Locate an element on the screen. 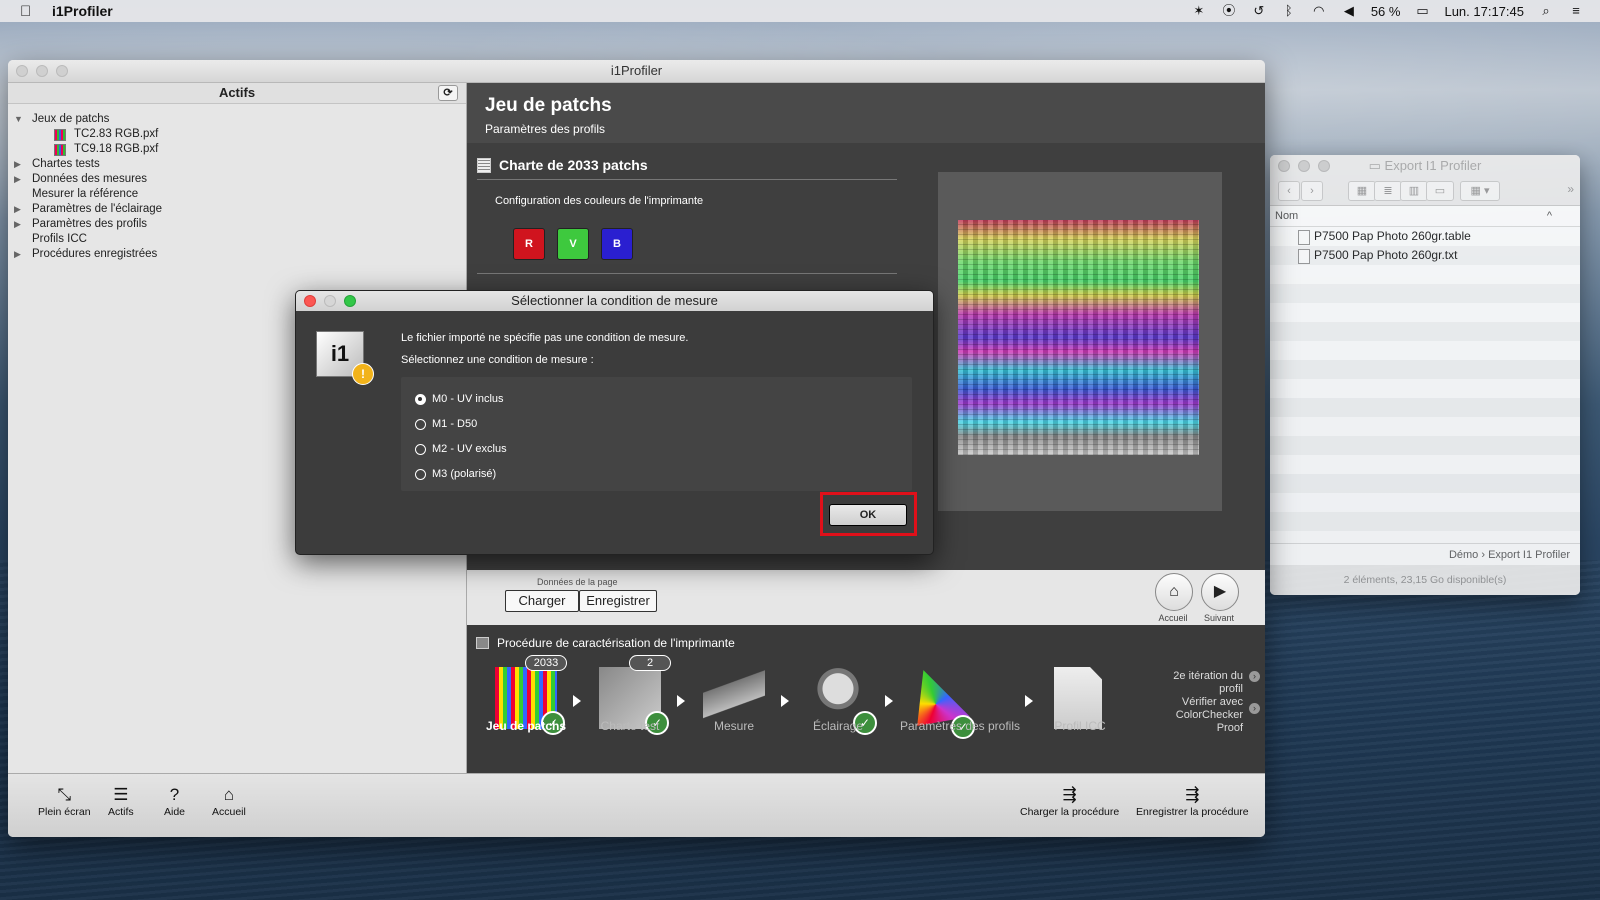 This screenshot has width=1600, height=900. channel-r-button: R is located at coordinates (529, 244).